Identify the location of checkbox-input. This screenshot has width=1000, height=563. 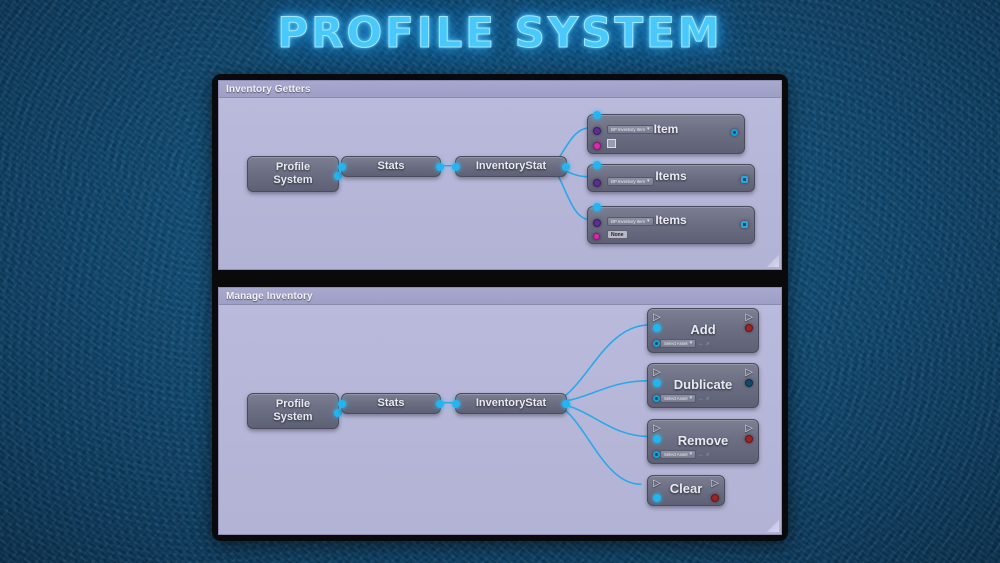
(611, 143).